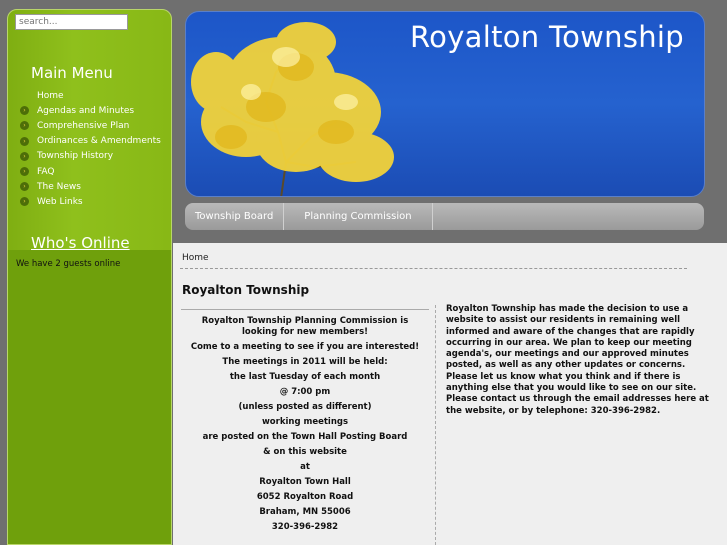  What do you see at coordinates (547, 37) in the screenshot?
I see `site-title: Royalton Township` at bounding box center [547, 37].